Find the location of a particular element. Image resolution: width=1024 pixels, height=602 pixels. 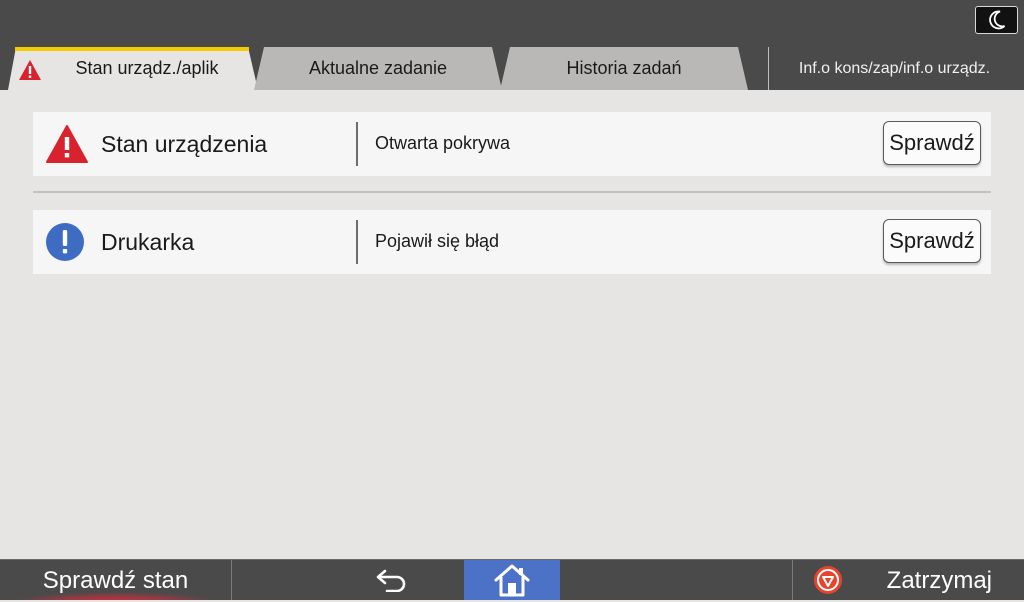

stop-button: Zatrzymaj is located at coordinates (908, 580).